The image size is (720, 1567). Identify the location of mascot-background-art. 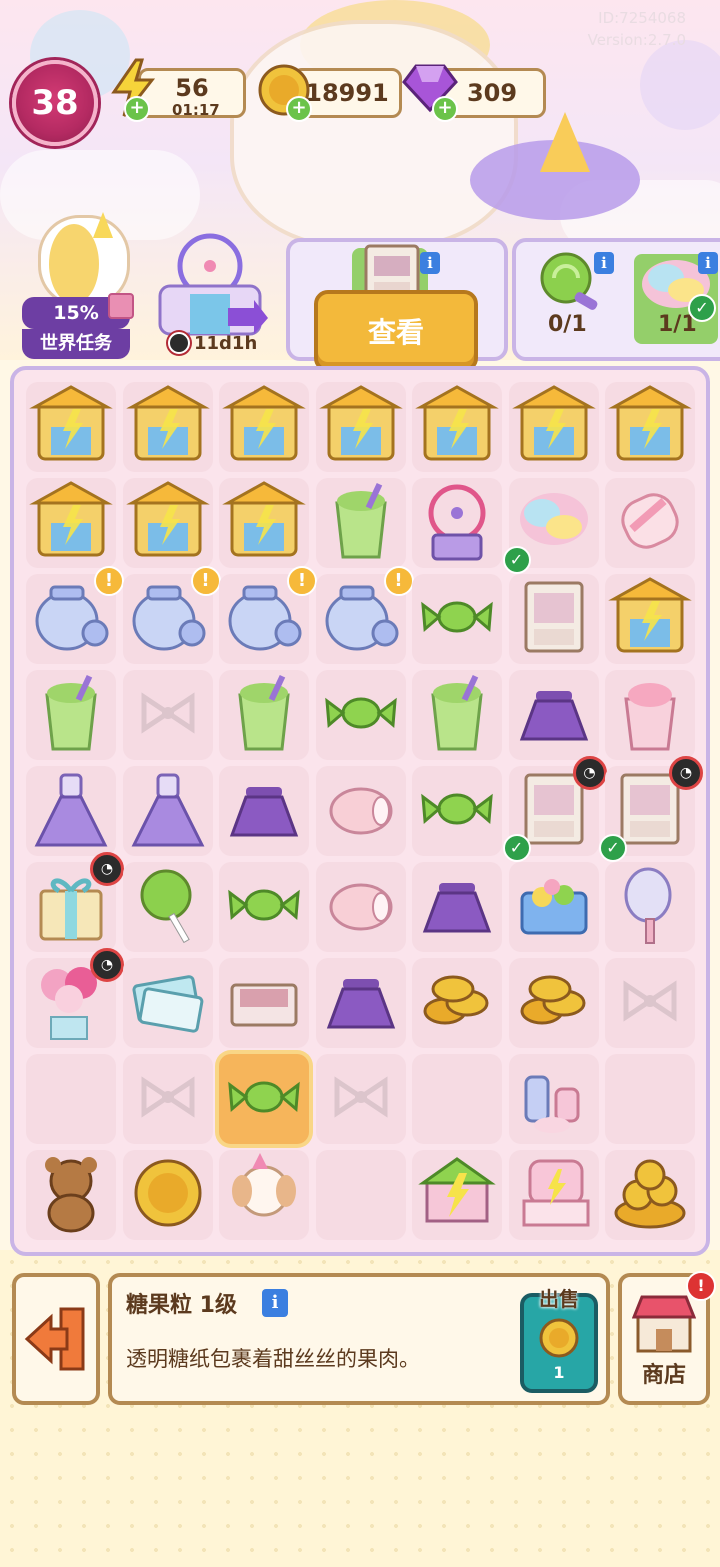
(374, 134).